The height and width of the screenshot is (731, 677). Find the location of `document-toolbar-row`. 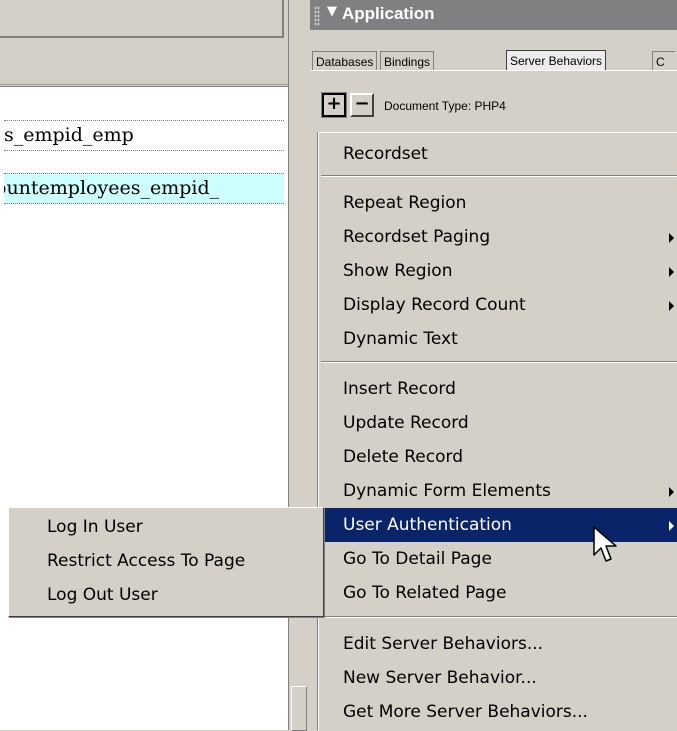

document-toolbar-row is located at coordinates (144, 62).